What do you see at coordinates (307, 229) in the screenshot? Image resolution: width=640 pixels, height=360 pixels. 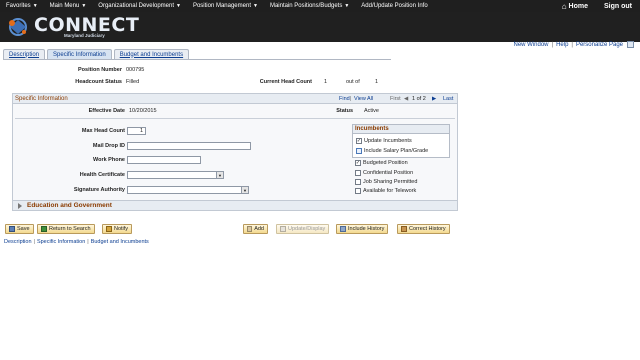 I see `update-display-label: Update/Display` at bounding box center [307, 229].